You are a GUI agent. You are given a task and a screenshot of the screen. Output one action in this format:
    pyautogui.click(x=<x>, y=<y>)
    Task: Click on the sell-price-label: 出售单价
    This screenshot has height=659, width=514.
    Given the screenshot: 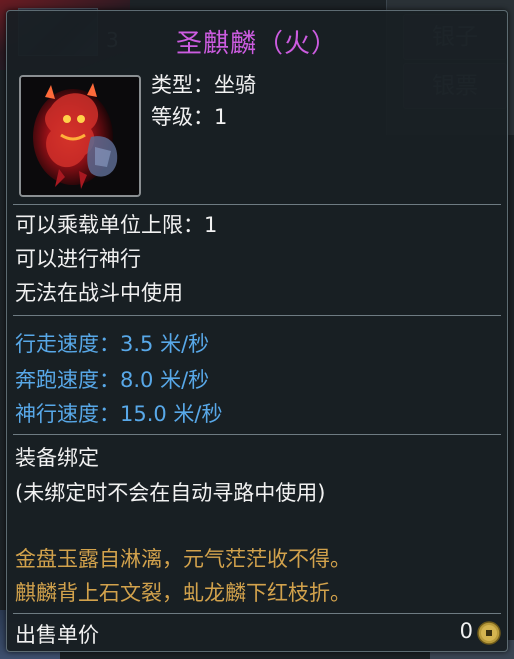 What is the action you would take?
    pyautogui.click(x=57, y=635)
    